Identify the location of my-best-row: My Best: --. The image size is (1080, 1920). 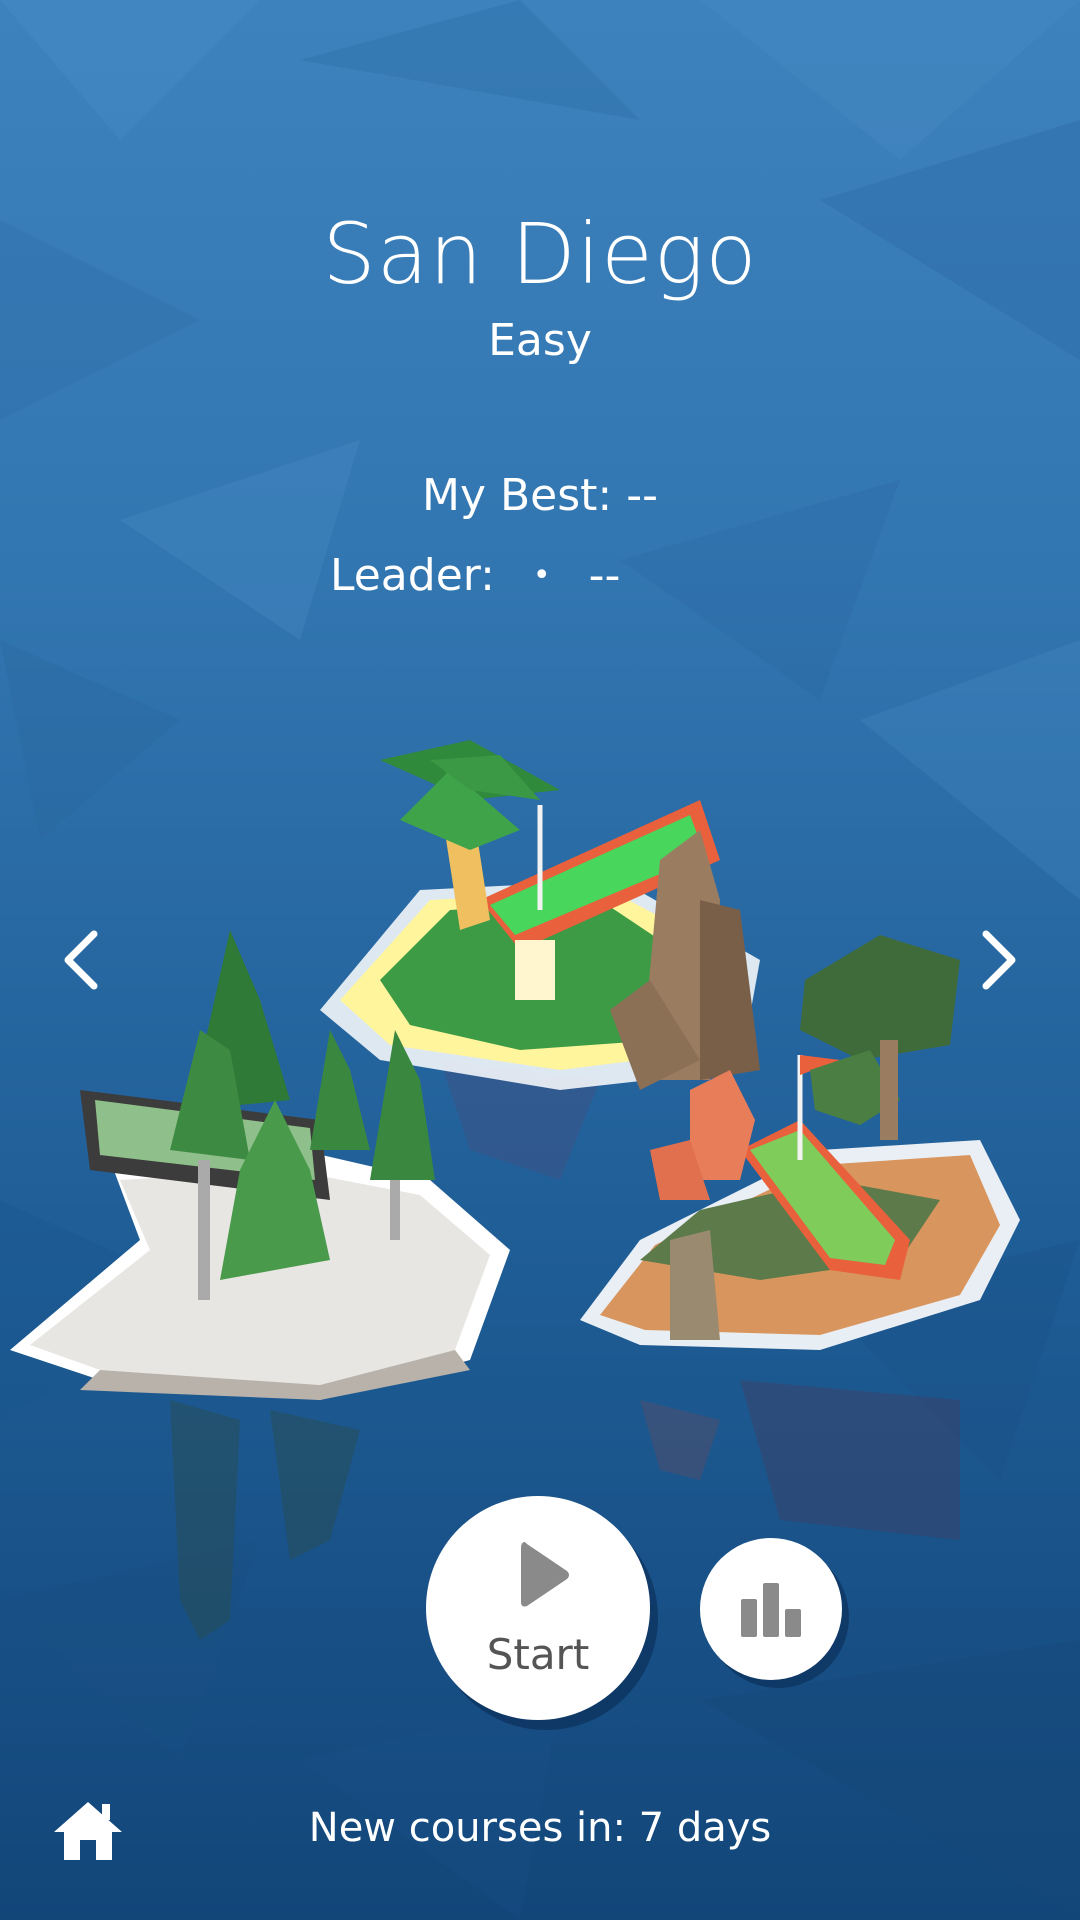
(540, 495).